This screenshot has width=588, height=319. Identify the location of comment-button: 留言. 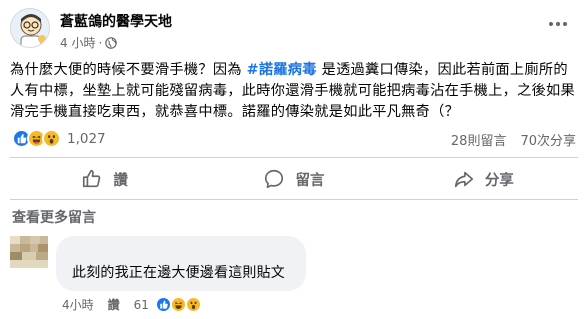
(293, 179).